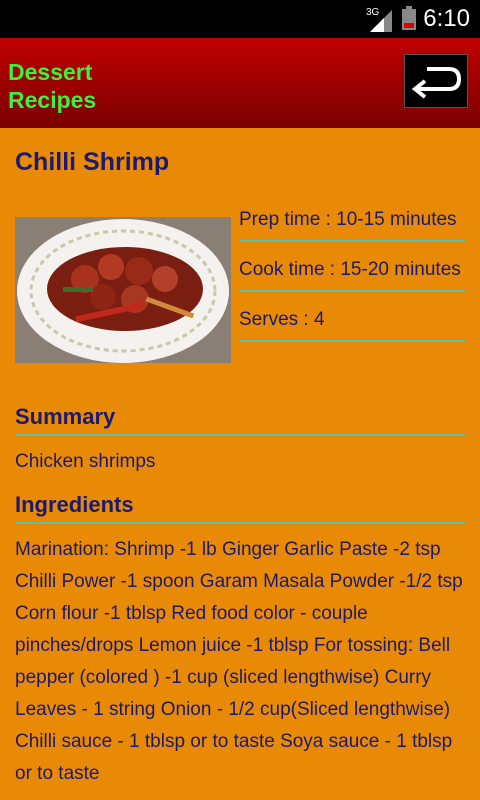 Image resolution: width=480 pixels, height=800 pixels. I want to click on back-button, so click(436, 81).